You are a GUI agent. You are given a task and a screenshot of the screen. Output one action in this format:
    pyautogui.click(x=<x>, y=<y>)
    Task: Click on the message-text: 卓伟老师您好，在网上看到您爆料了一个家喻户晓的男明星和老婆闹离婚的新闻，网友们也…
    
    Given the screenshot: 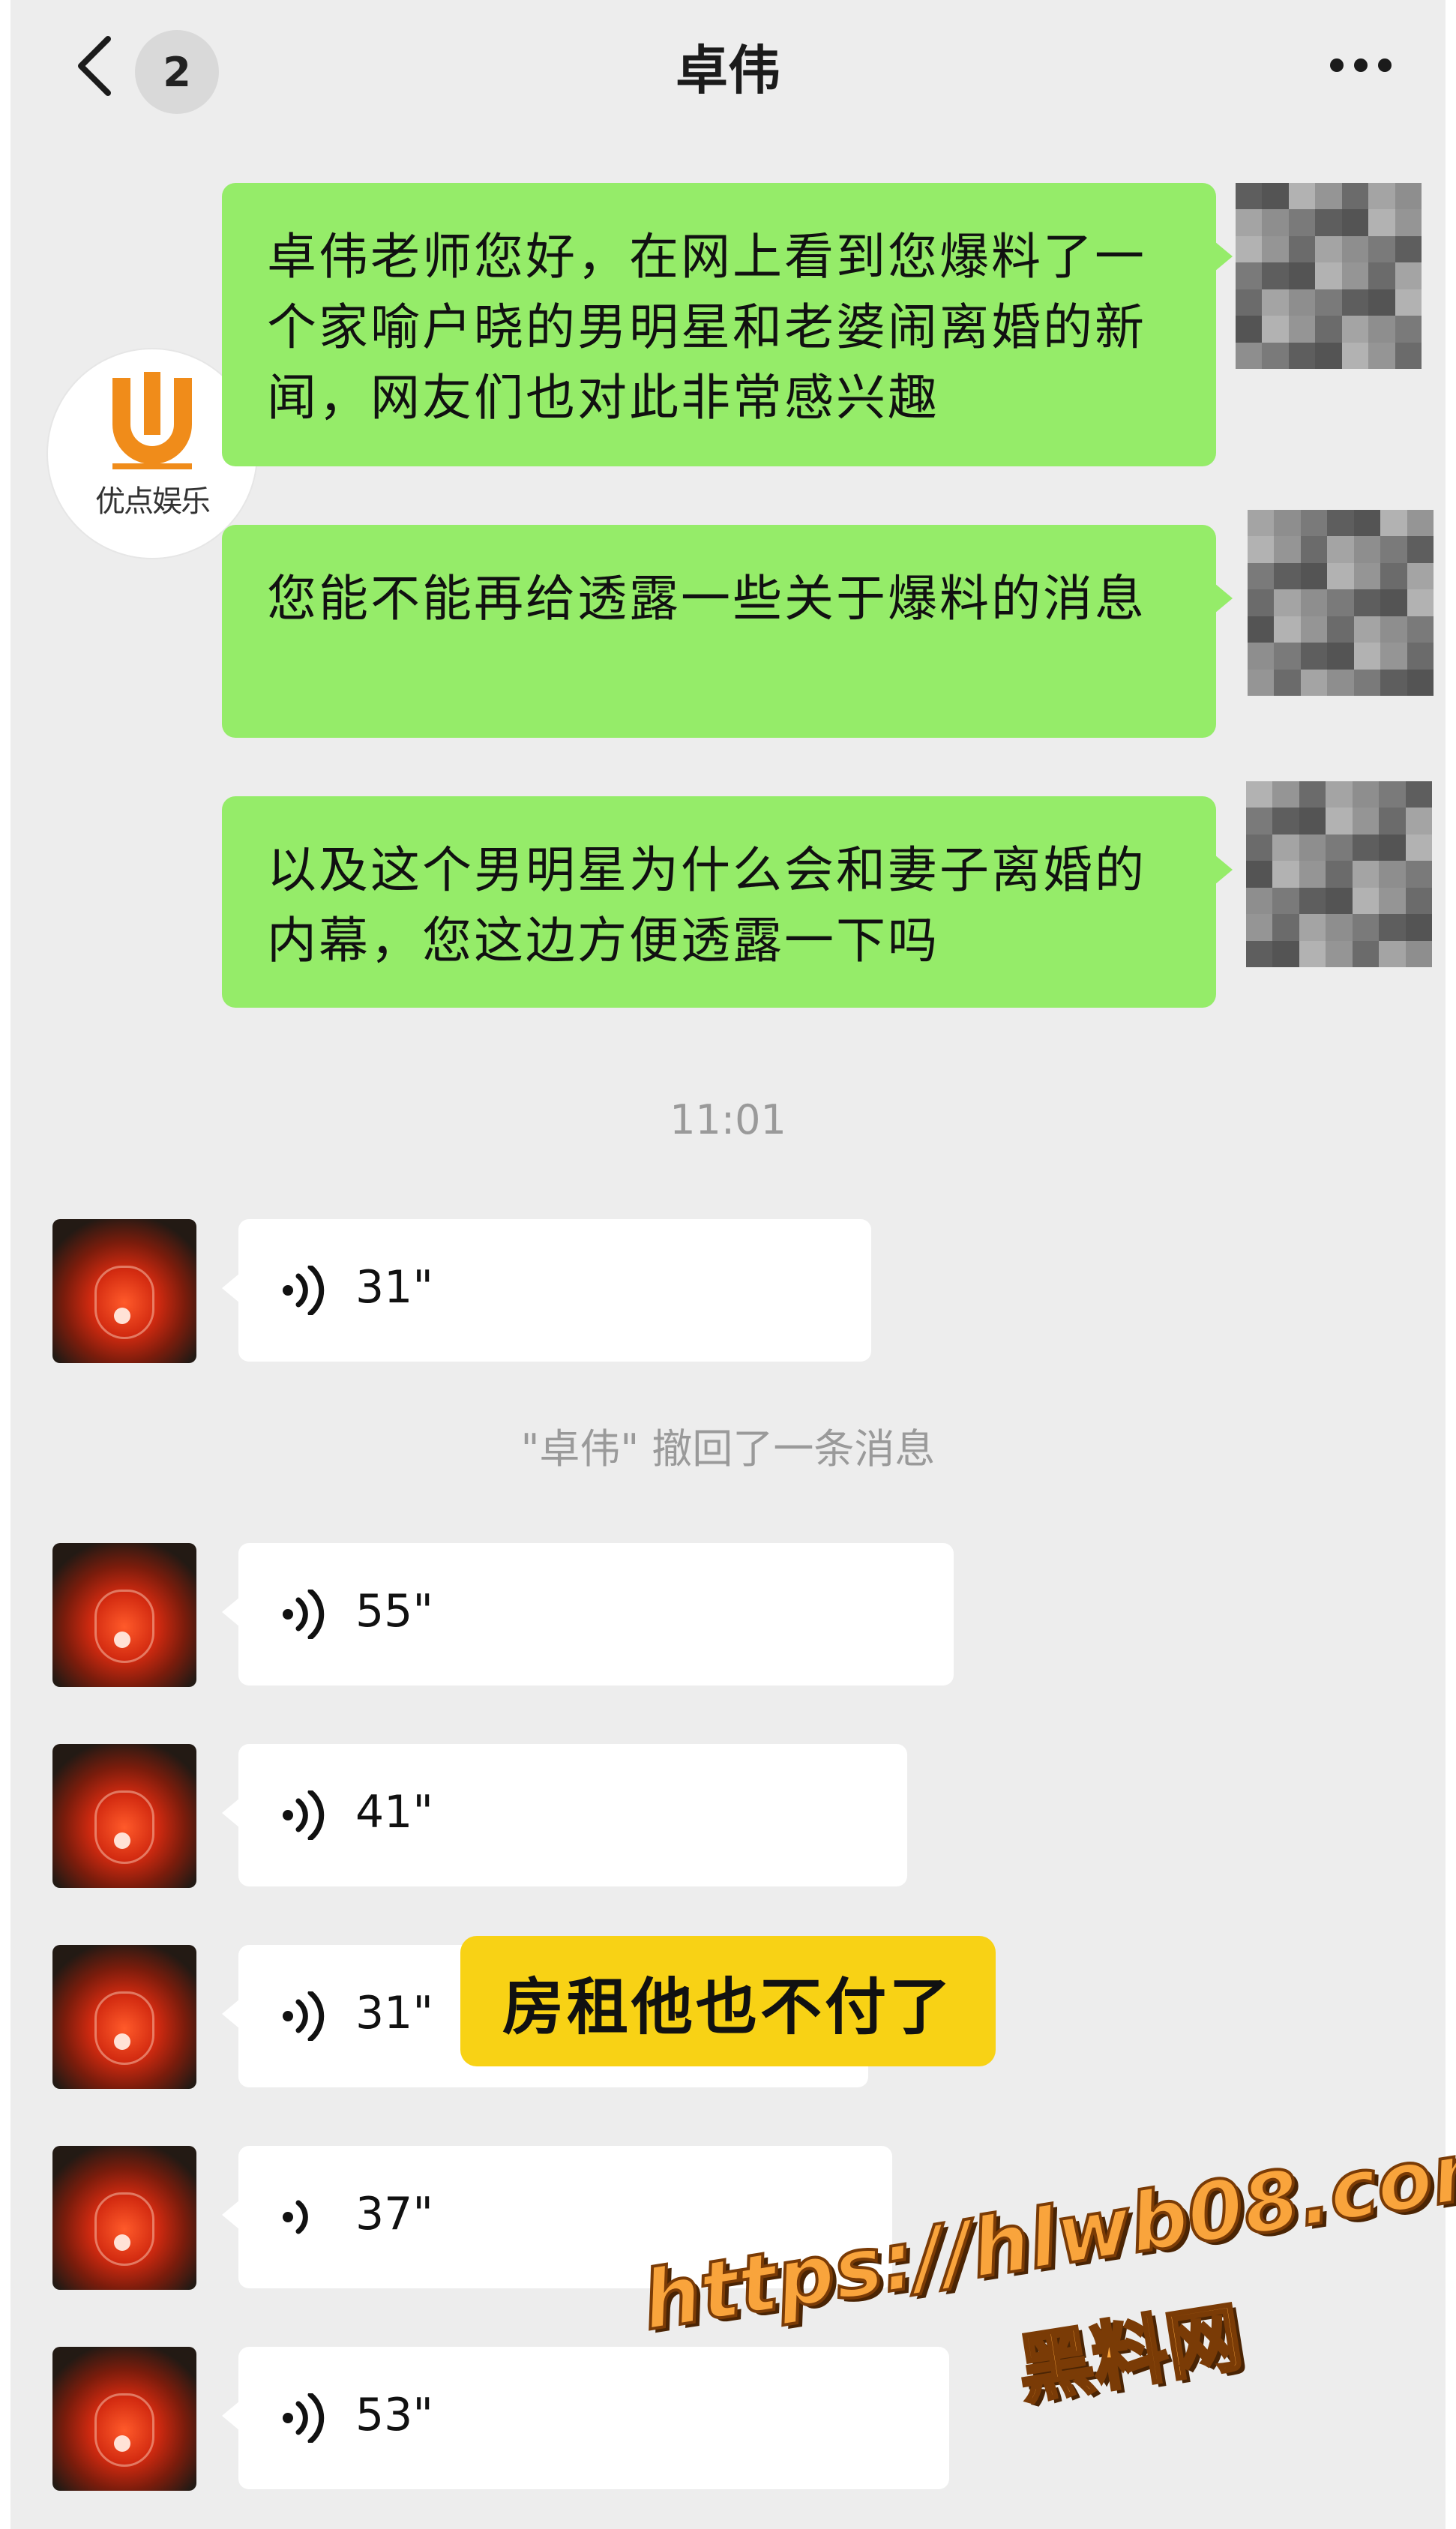 What is the action you would take?
    pyautogui.click(x=706, y=327)
    